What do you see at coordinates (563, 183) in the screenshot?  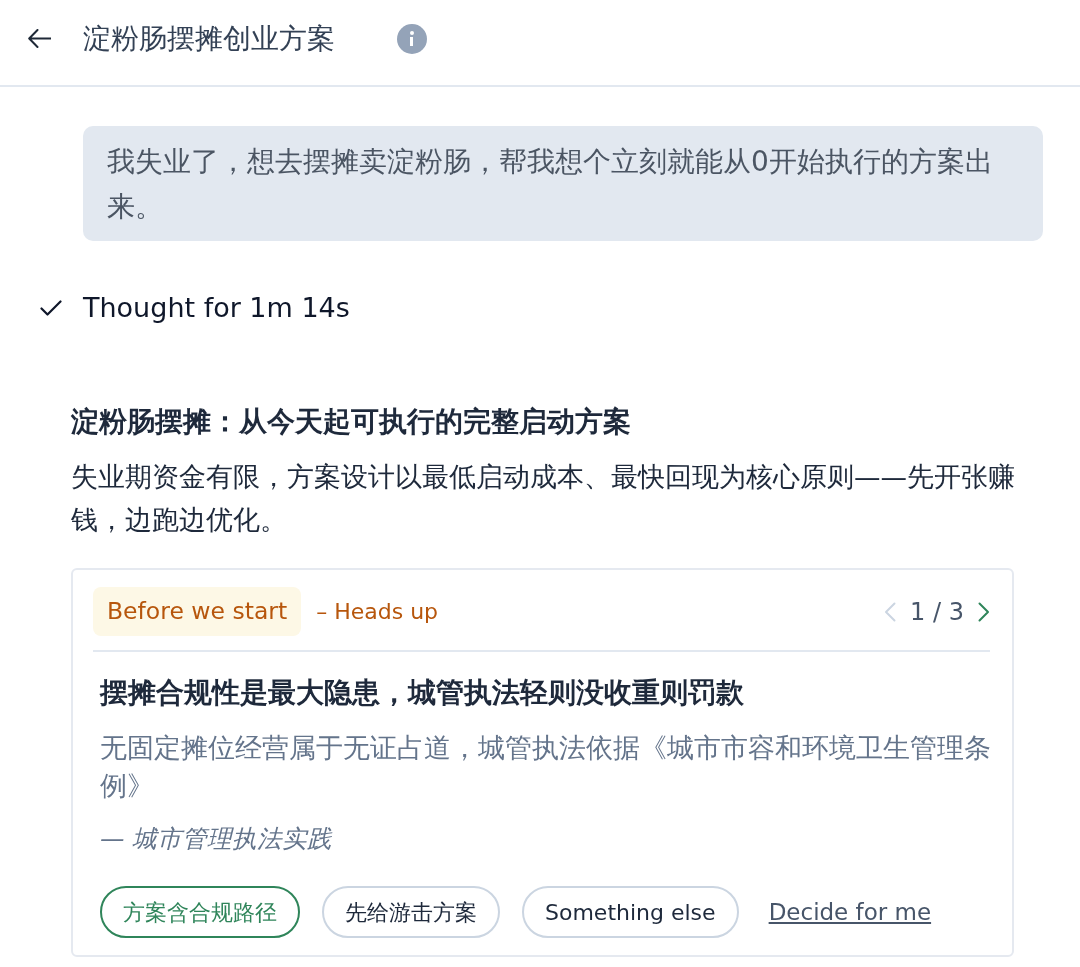 I see `user-message: 我失业了，想去摆摊卖淀粉肠，帮我想个立刻就能从0开始执行的方案出来。` at bounding box center [563, 183].